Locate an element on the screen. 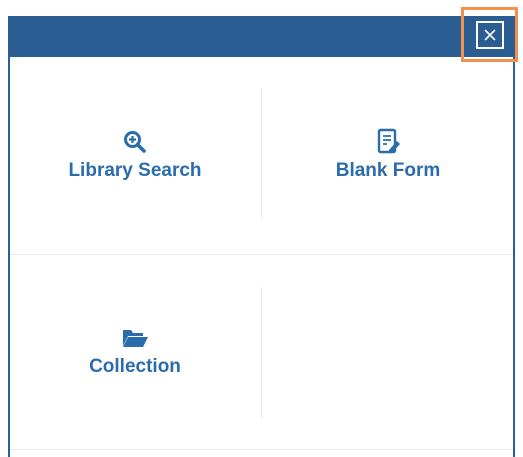  close-button is located at coordinates (490, 35).